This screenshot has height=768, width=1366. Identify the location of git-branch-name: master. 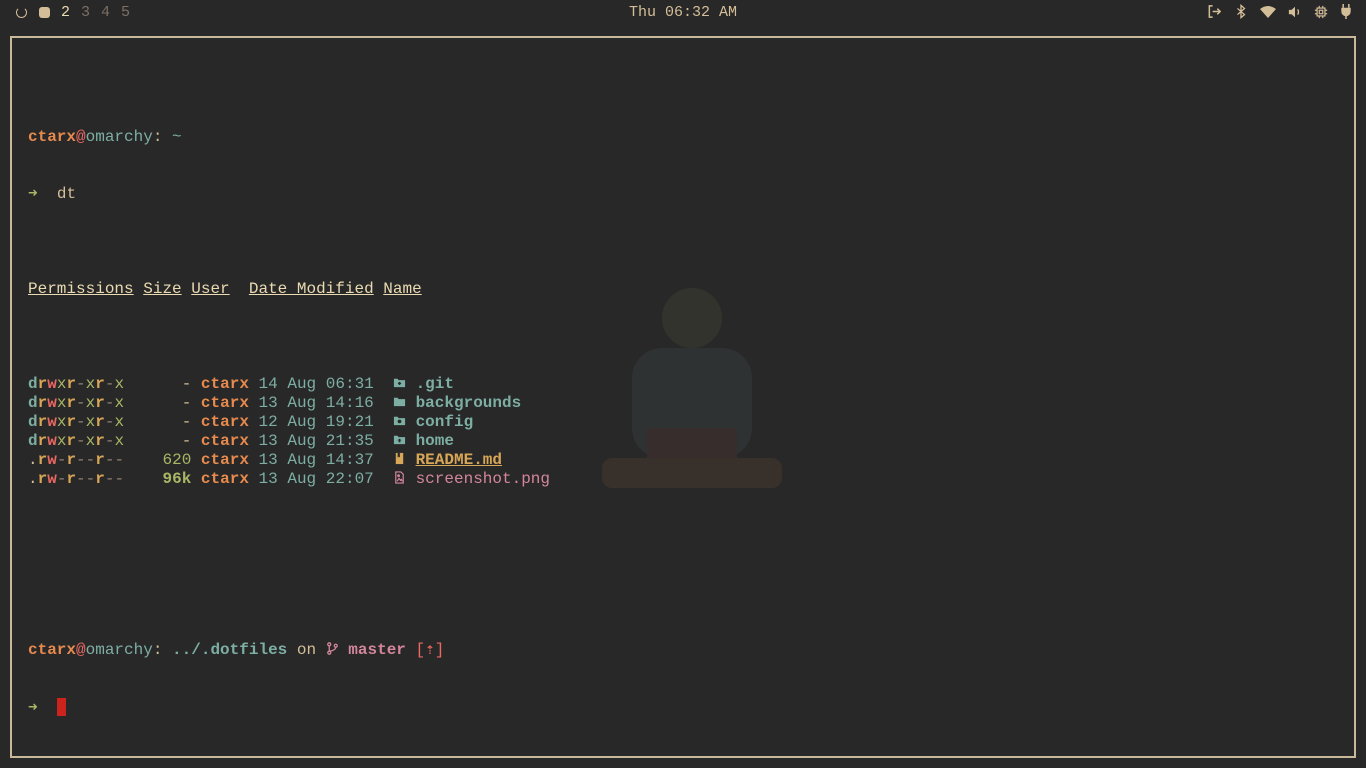
(377, 650).